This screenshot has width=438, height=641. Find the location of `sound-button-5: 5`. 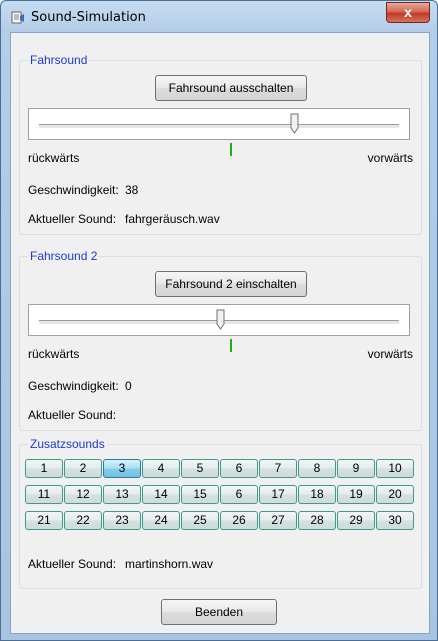

sound-button-5: 5 is located at coordinates (200, 468).